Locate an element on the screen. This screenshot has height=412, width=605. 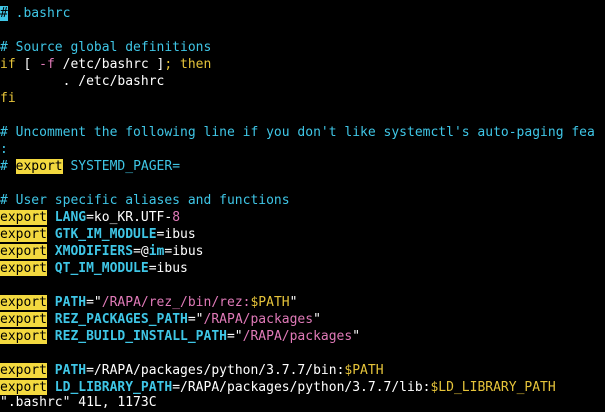
code-token: # is located at coordinates (8, 166).